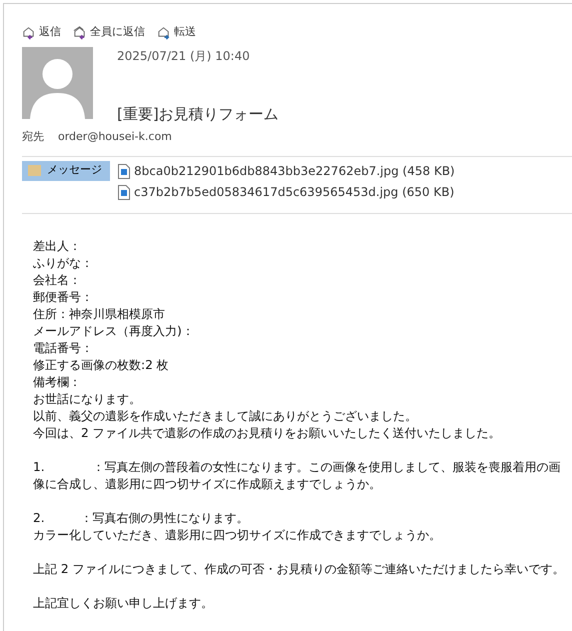 This screenshot has width=572, height=631. What do you see at coordinates (63, 297) in the screenshot?
I see `body-text: 郵便番号：` at bounding box center [63, 297].